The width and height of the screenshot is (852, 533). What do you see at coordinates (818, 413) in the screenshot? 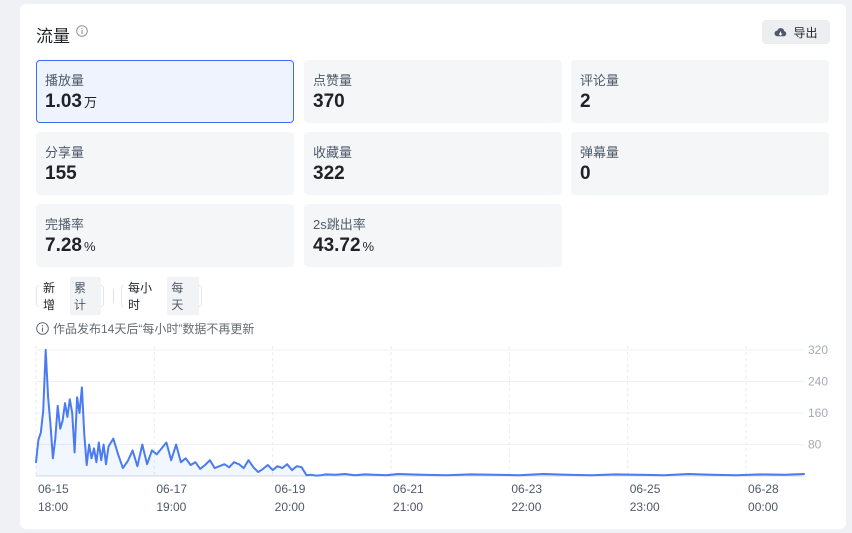
I see `y-tick-label: 160` at bounding box center [818, 413].